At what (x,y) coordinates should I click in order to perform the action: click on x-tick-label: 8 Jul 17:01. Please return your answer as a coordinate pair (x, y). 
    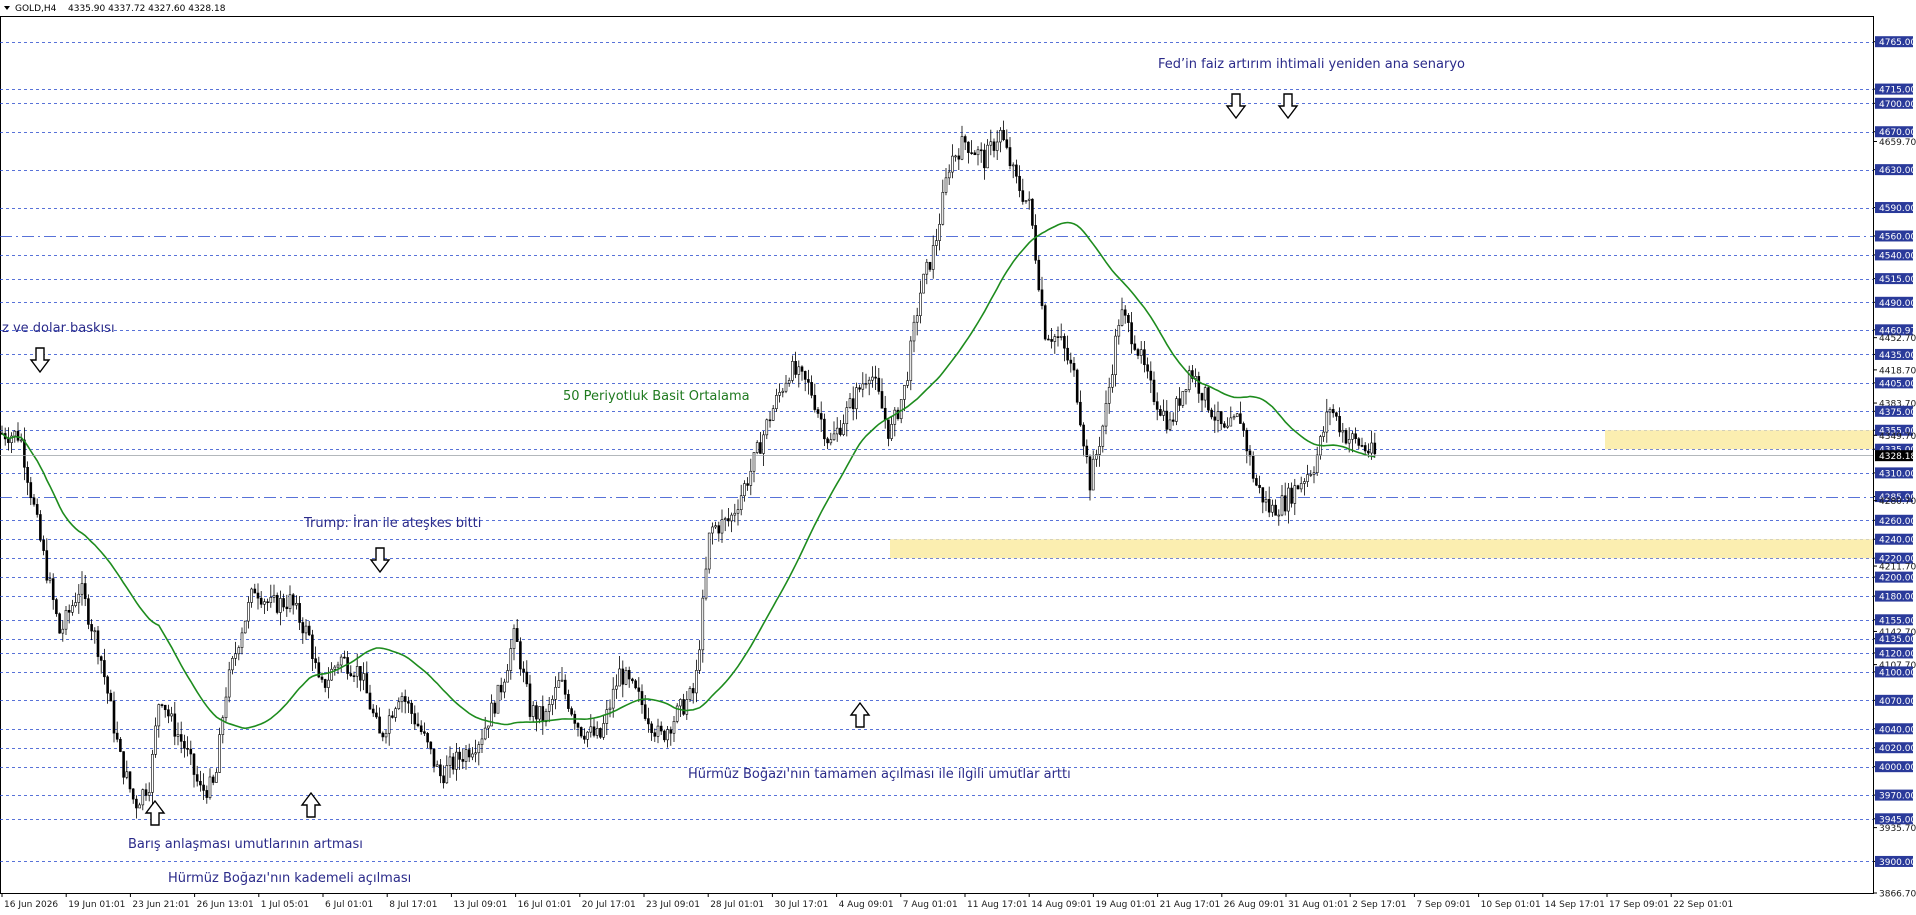
    Looking at the image, I should click on (413, 905).